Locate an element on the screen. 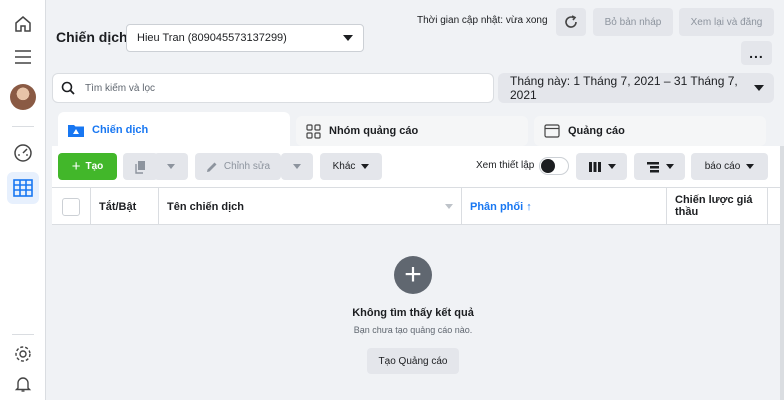 Image resolution: width=784 pixels, height=400 pixels. search-input: Tìm kiếm và lọc is located at coordinates (120, 88).